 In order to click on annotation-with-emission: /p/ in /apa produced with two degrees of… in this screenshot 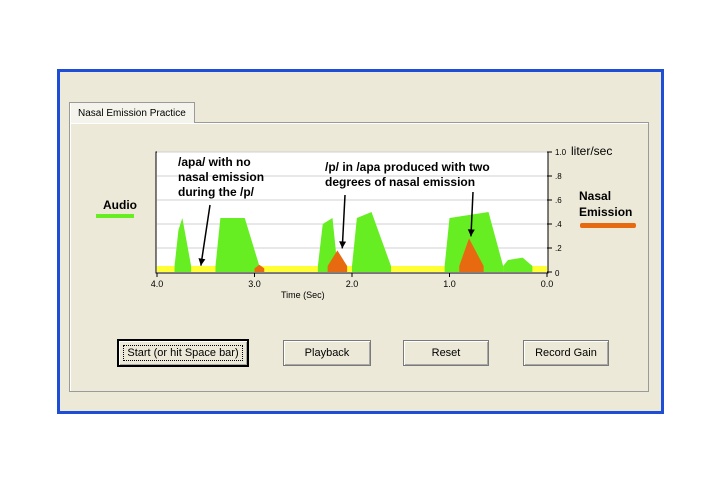, I will do `click(407, 175)`.